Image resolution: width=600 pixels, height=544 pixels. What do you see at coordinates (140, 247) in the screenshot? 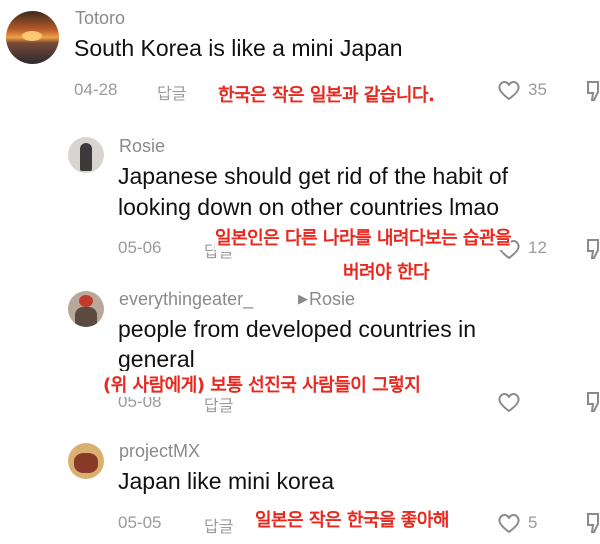
I see `comment-date: 05-06` at bounding box center [140, 247].